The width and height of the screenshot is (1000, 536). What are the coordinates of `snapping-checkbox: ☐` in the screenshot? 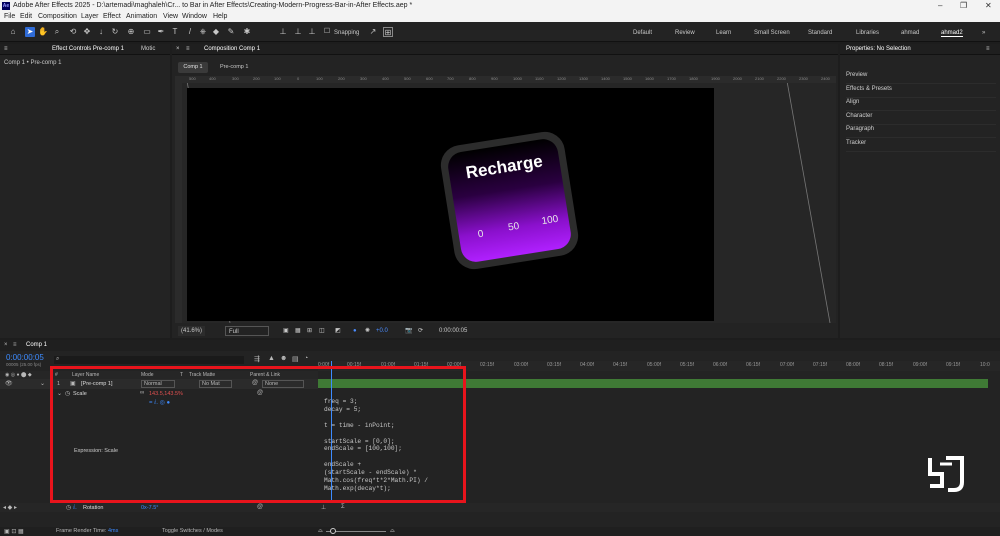 It's located at (327, 32).